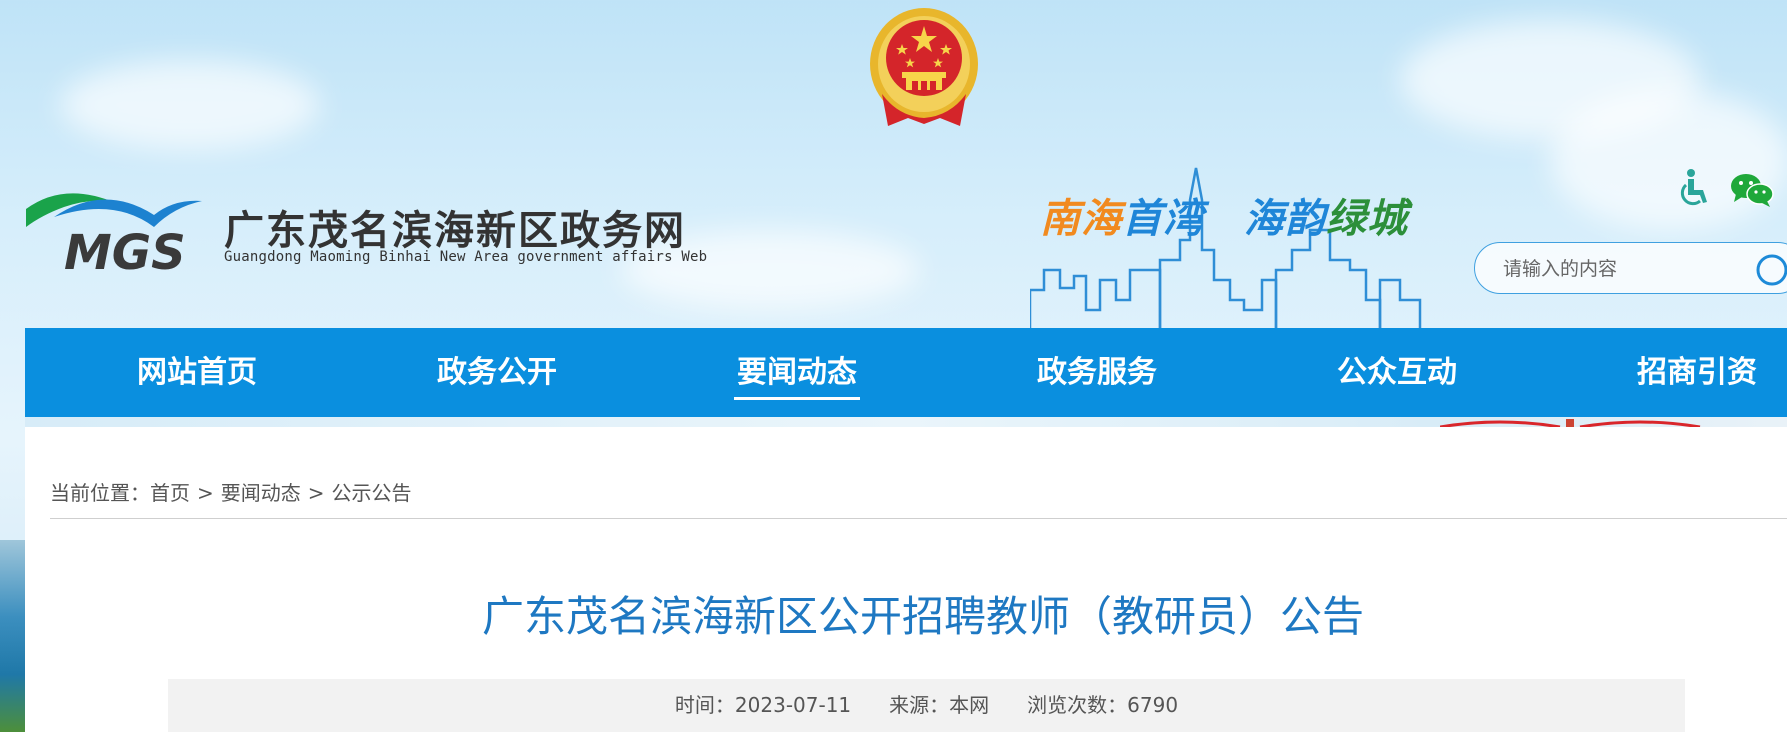  Describe the element at coordinates (125, 251) in the screenshot. I see `logo-text: MGS` at that location.